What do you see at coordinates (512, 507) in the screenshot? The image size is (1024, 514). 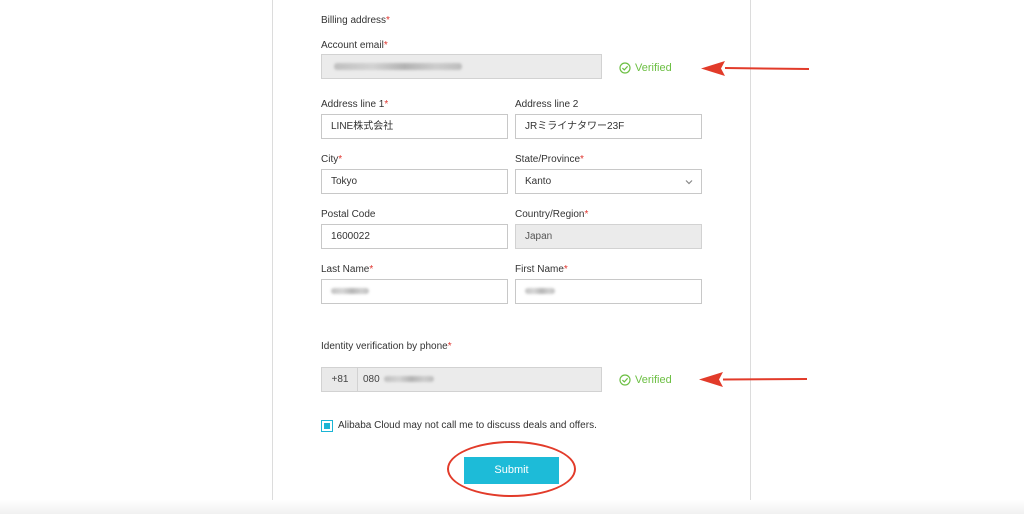 I see `page-bottom-shadow` at bounding box center [512, 507].